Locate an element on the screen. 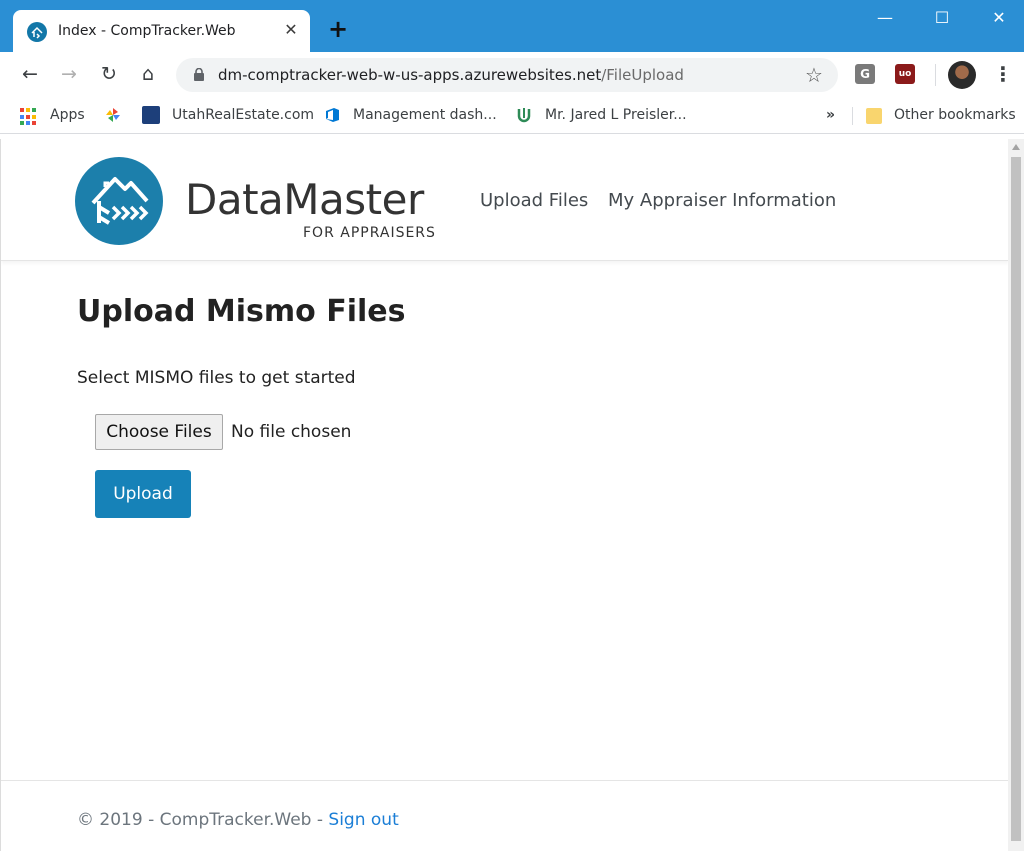  nav-my-appraiser-information: My Appraiser Information is located at coordinates (722, 200).